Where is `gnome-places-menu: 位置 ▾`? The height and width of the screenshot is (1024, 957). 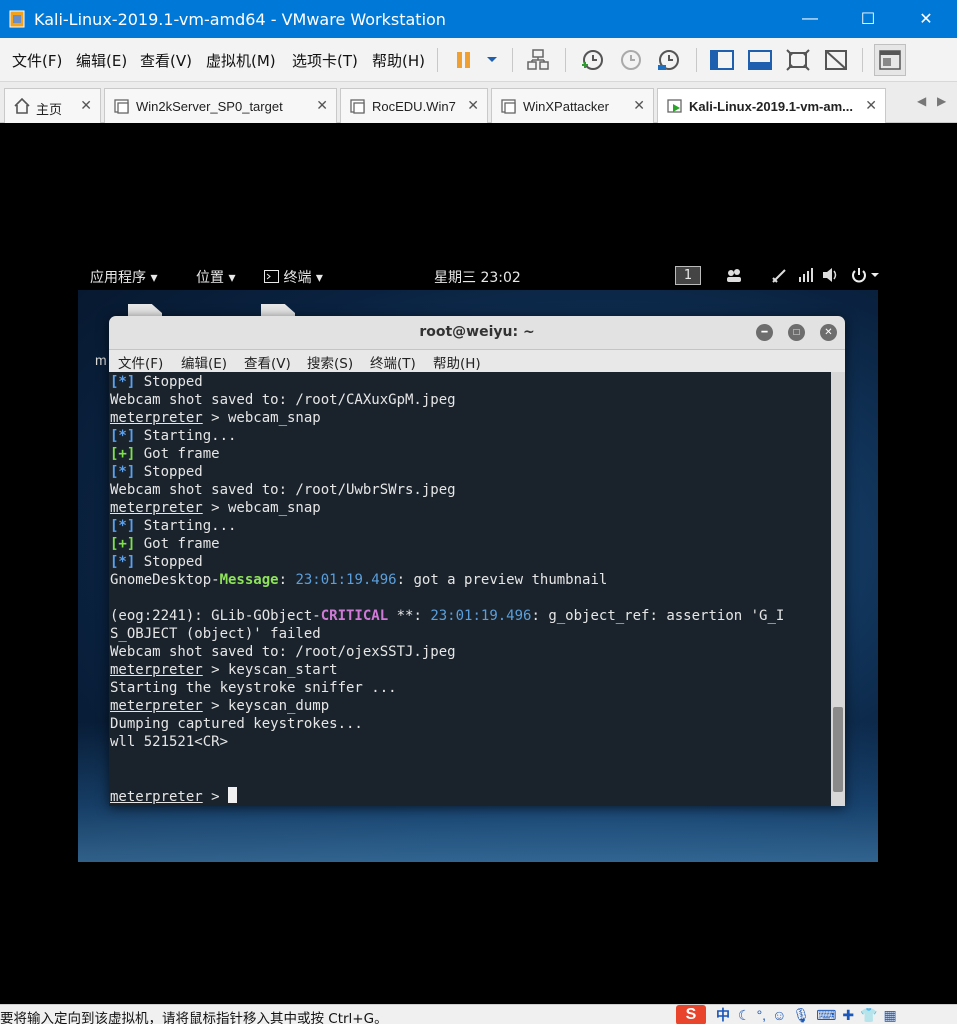 gnome-places-menu: 位置 ▾ is located at coordinates (215, 277).